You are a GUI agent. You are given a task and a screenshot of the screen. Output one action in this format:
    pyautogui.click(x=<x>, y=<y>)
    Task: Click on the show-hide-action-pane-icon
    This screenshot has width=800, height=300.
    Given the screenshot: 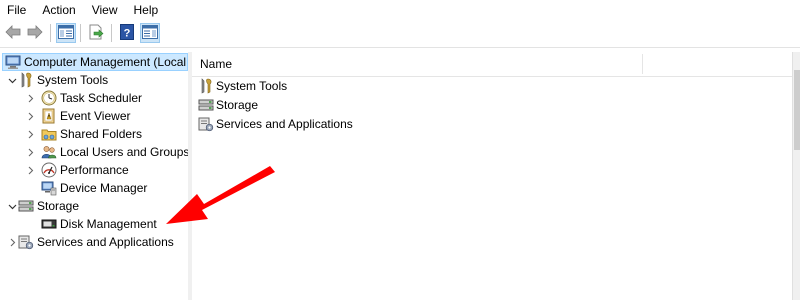 What is the action you would take?
    pyautogui.click(x=150, y=33)
    